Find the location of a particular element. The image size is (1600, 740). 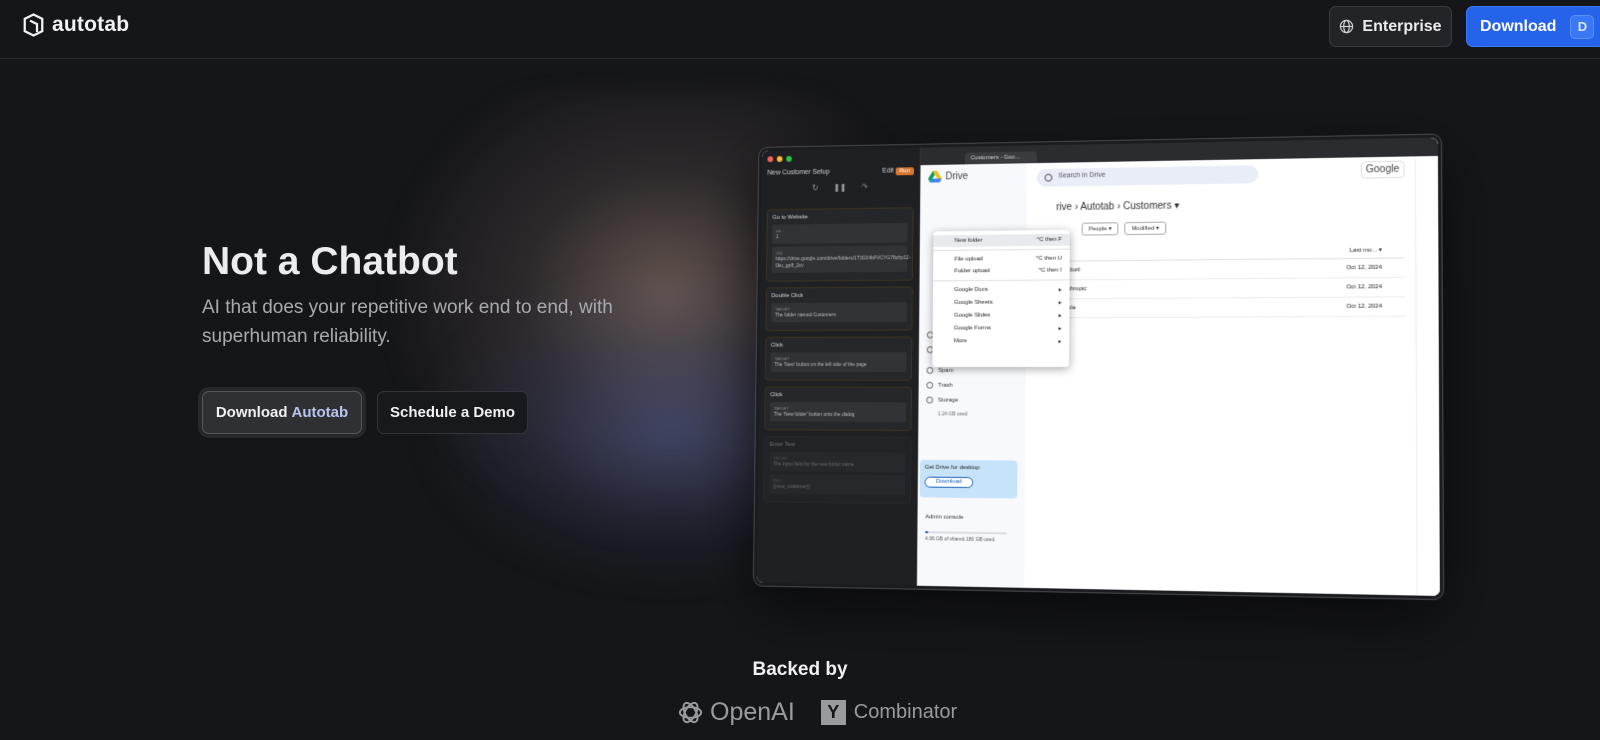

drive-nav-storage: Storage is located at coordinates (972, 400).